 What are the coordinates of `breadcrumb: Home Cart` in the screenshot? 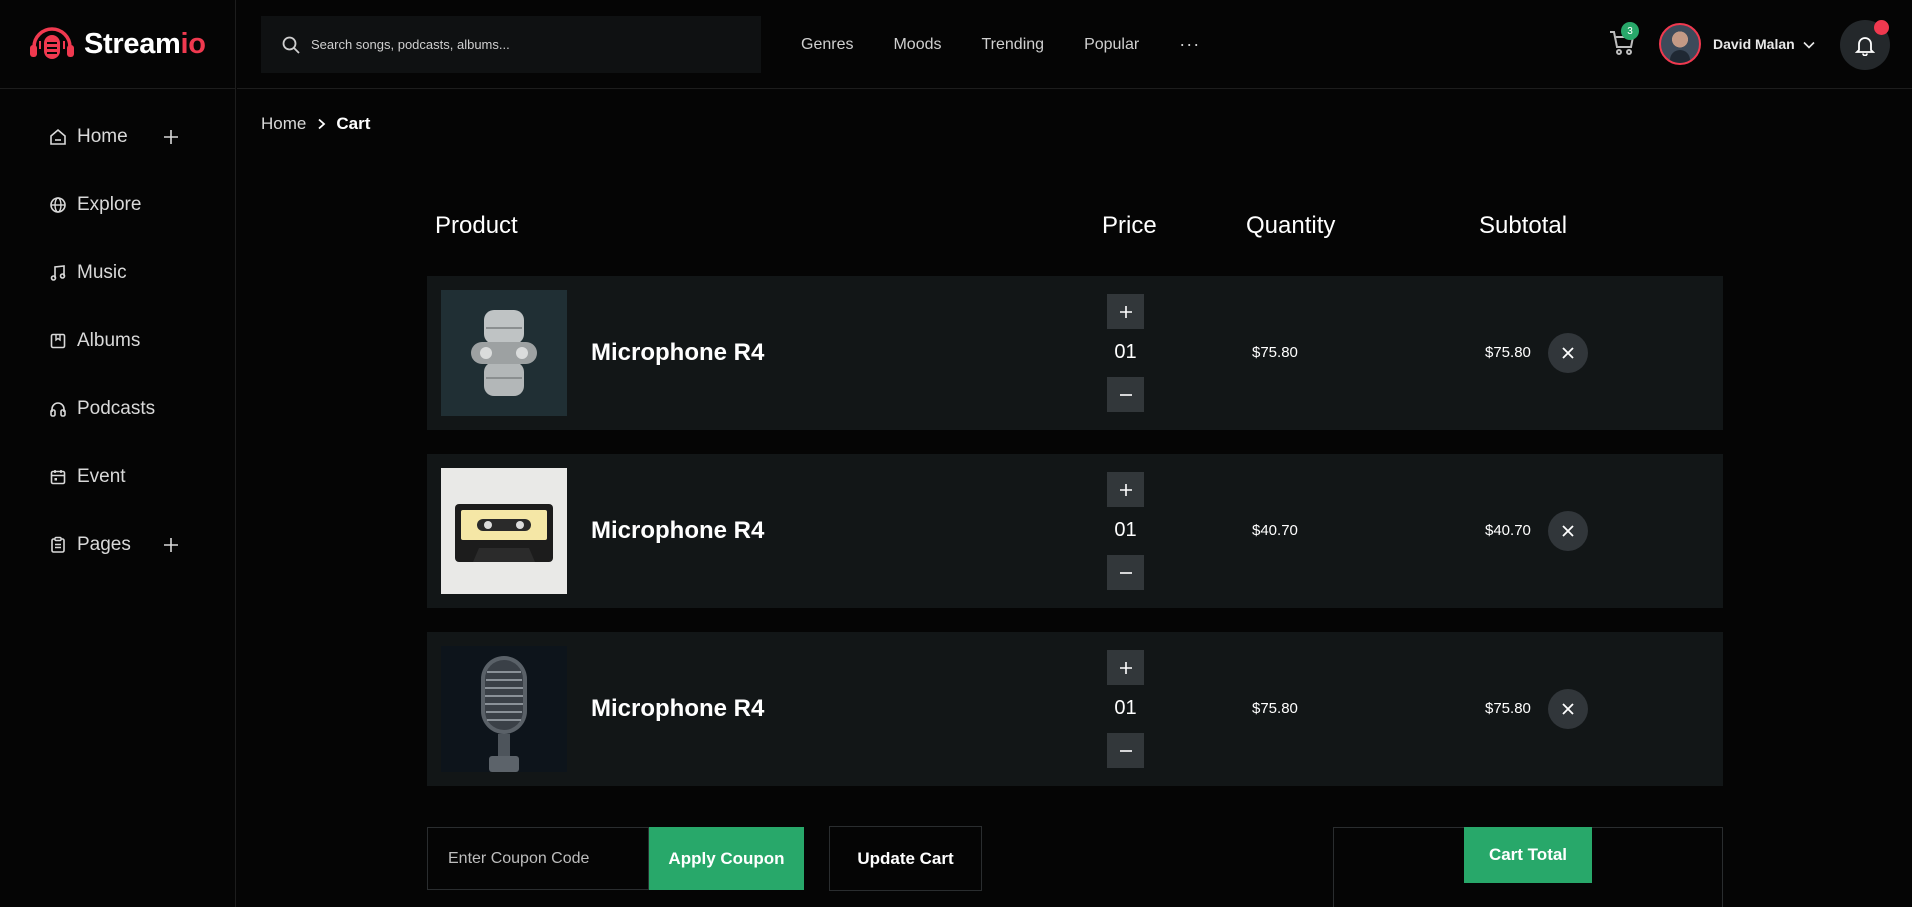 It's located at (315, 124).